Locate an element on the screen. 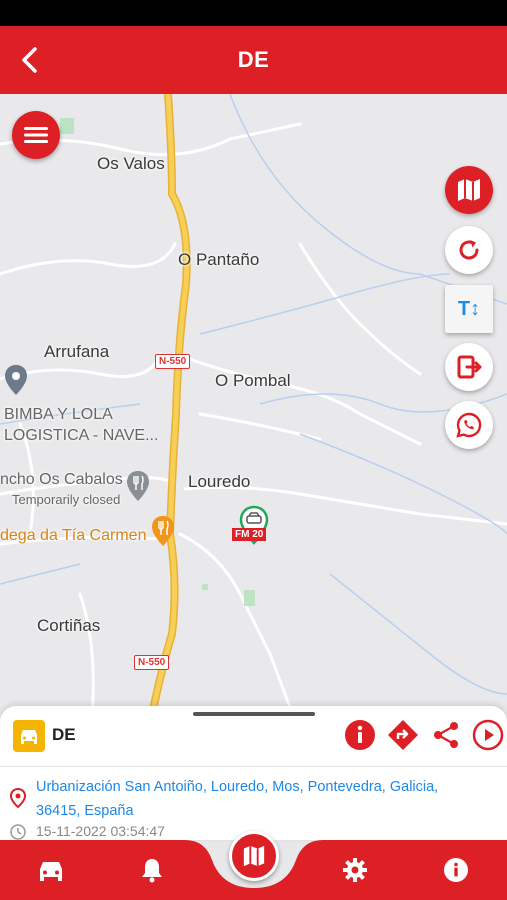  nav-vehicles is located at coordinates (51, 870).